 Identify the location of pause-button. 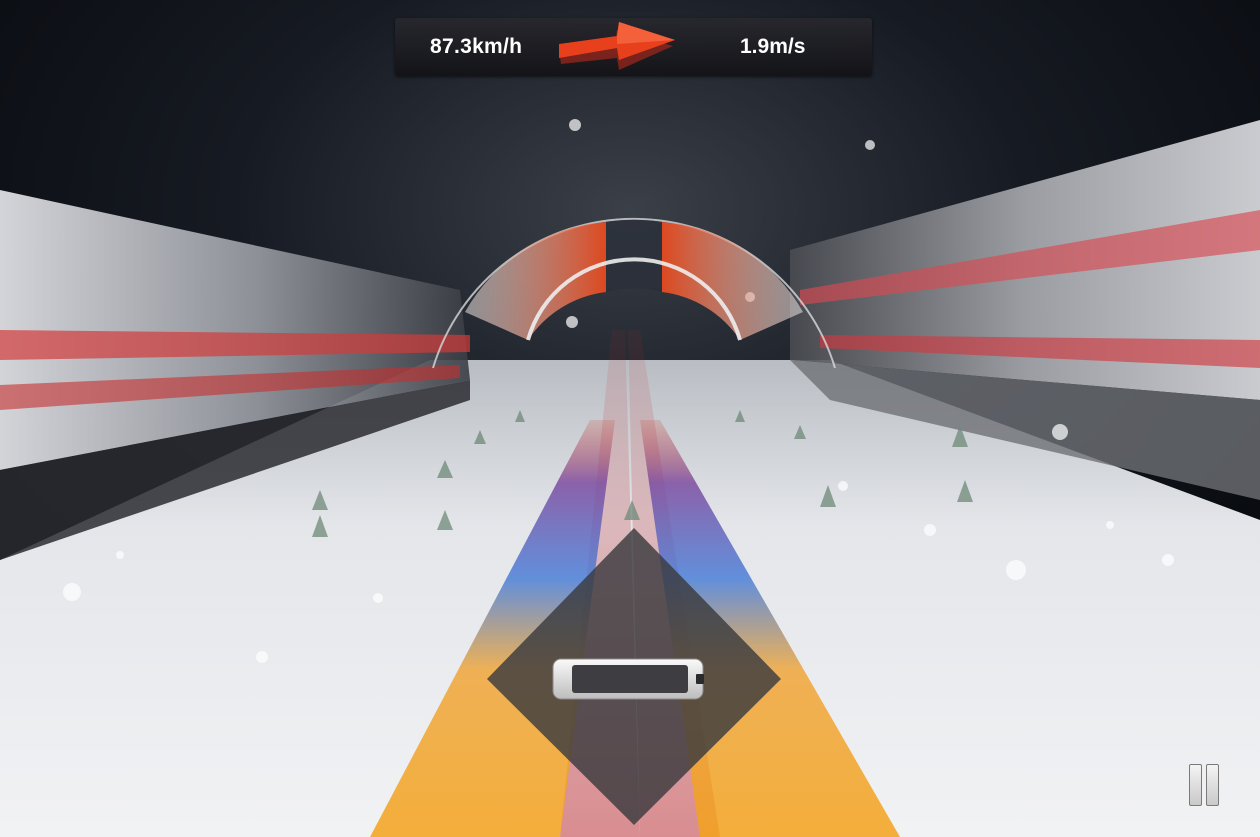
(1204, 785).